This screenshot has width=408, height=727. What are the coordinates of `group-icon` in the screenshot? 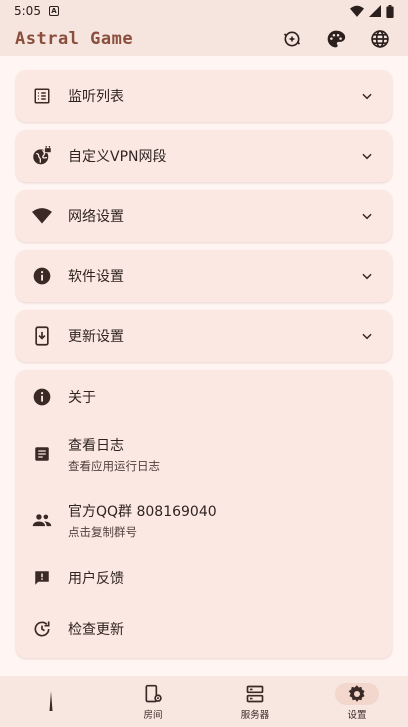 It's located at (42, 520).